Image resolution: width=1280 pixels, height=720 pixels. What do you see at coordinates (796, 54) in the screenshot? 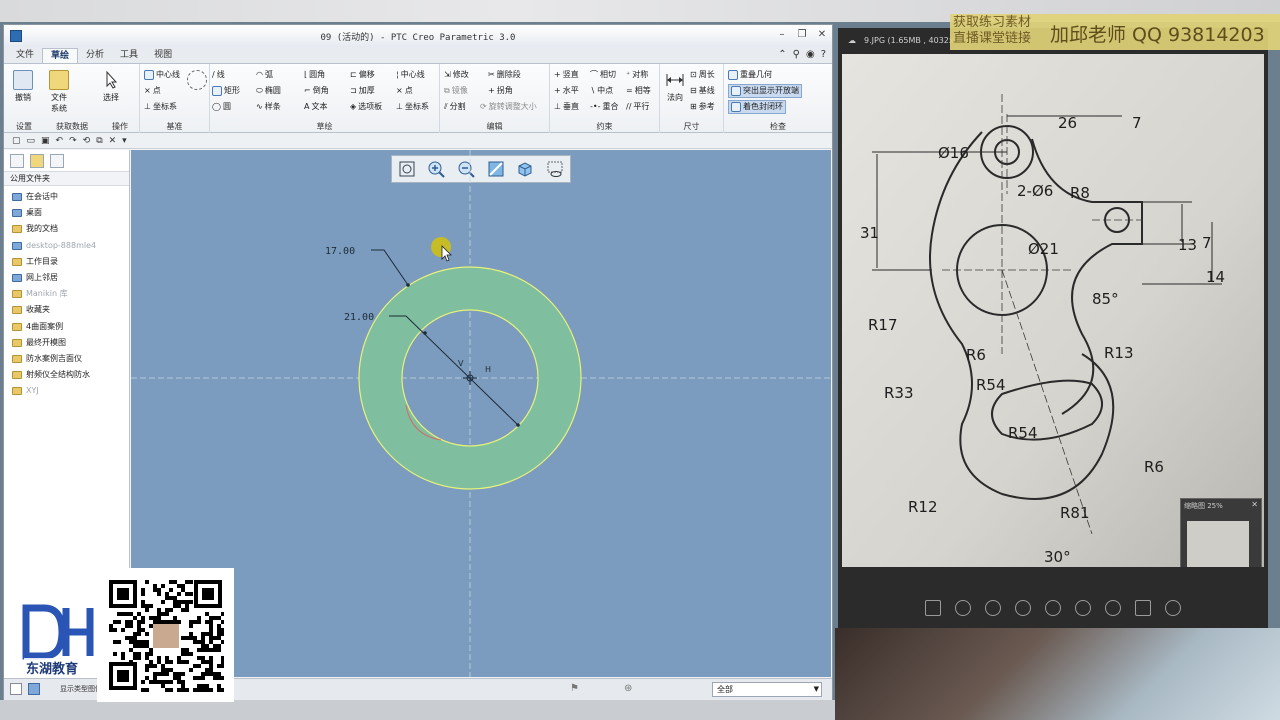
I see `search-icon: ⚲` at bounding box center [796, 54].